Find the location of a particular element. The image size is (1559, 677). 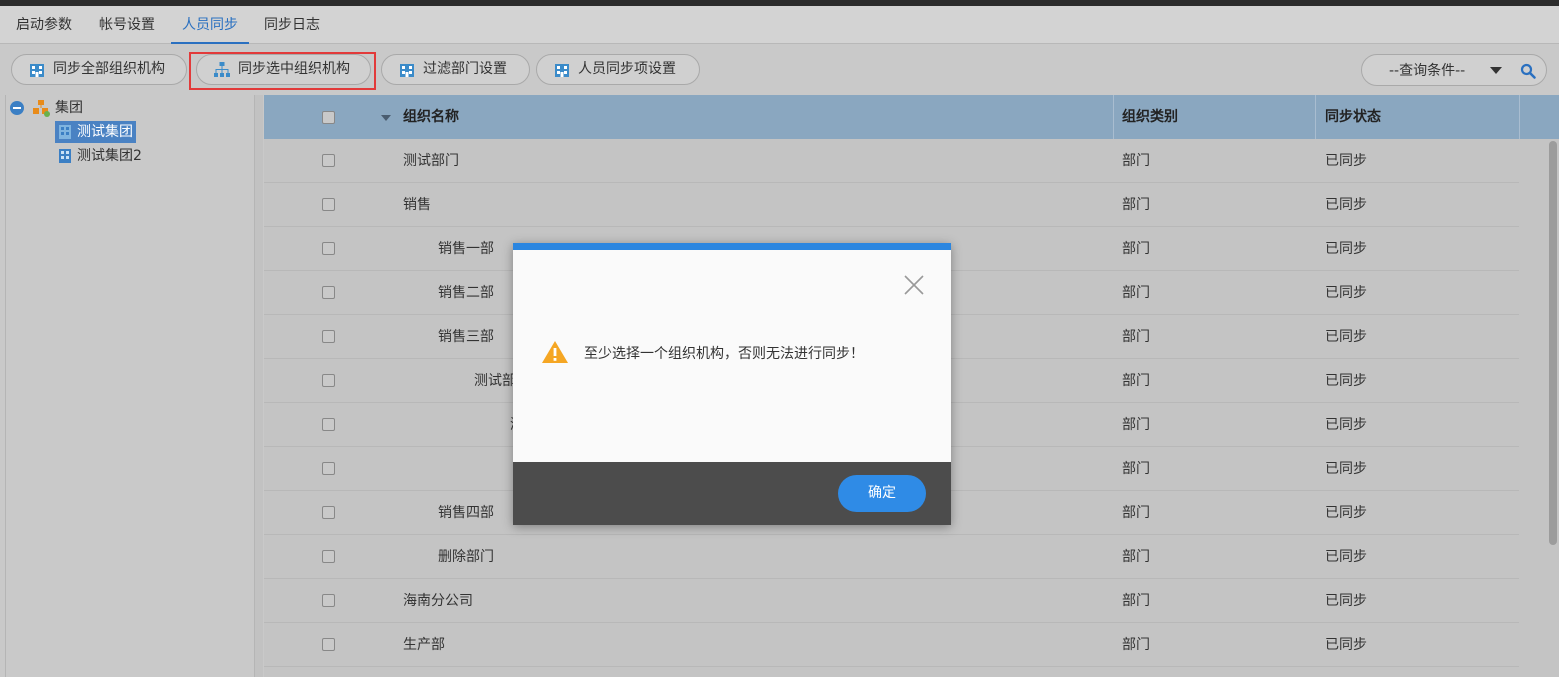

warning-icon is located at coordinates (555, 352).